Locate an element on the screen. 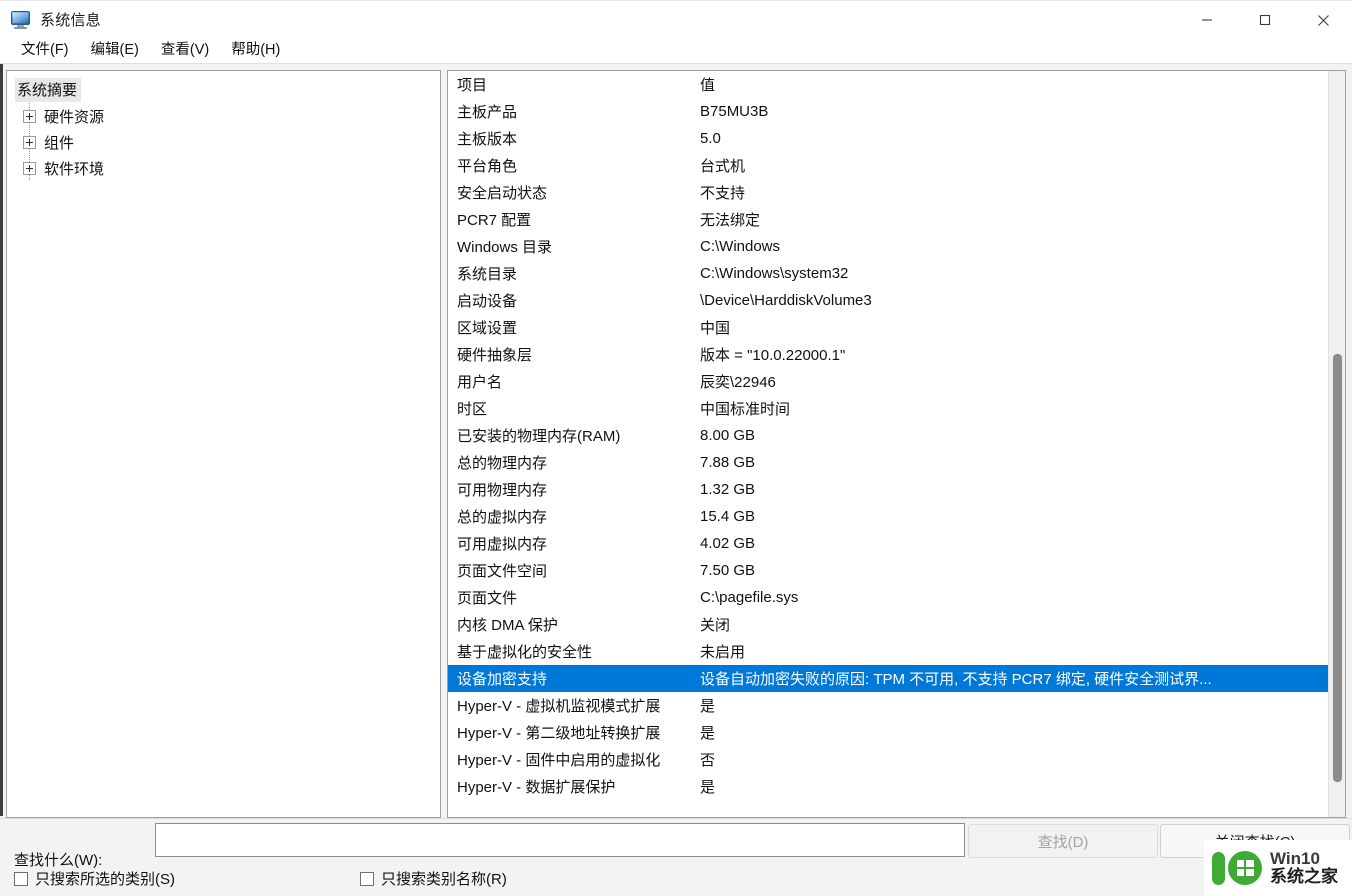 The image size is (1352, 896). menu-file: 文件(F) is located at coordinates (45, 51).